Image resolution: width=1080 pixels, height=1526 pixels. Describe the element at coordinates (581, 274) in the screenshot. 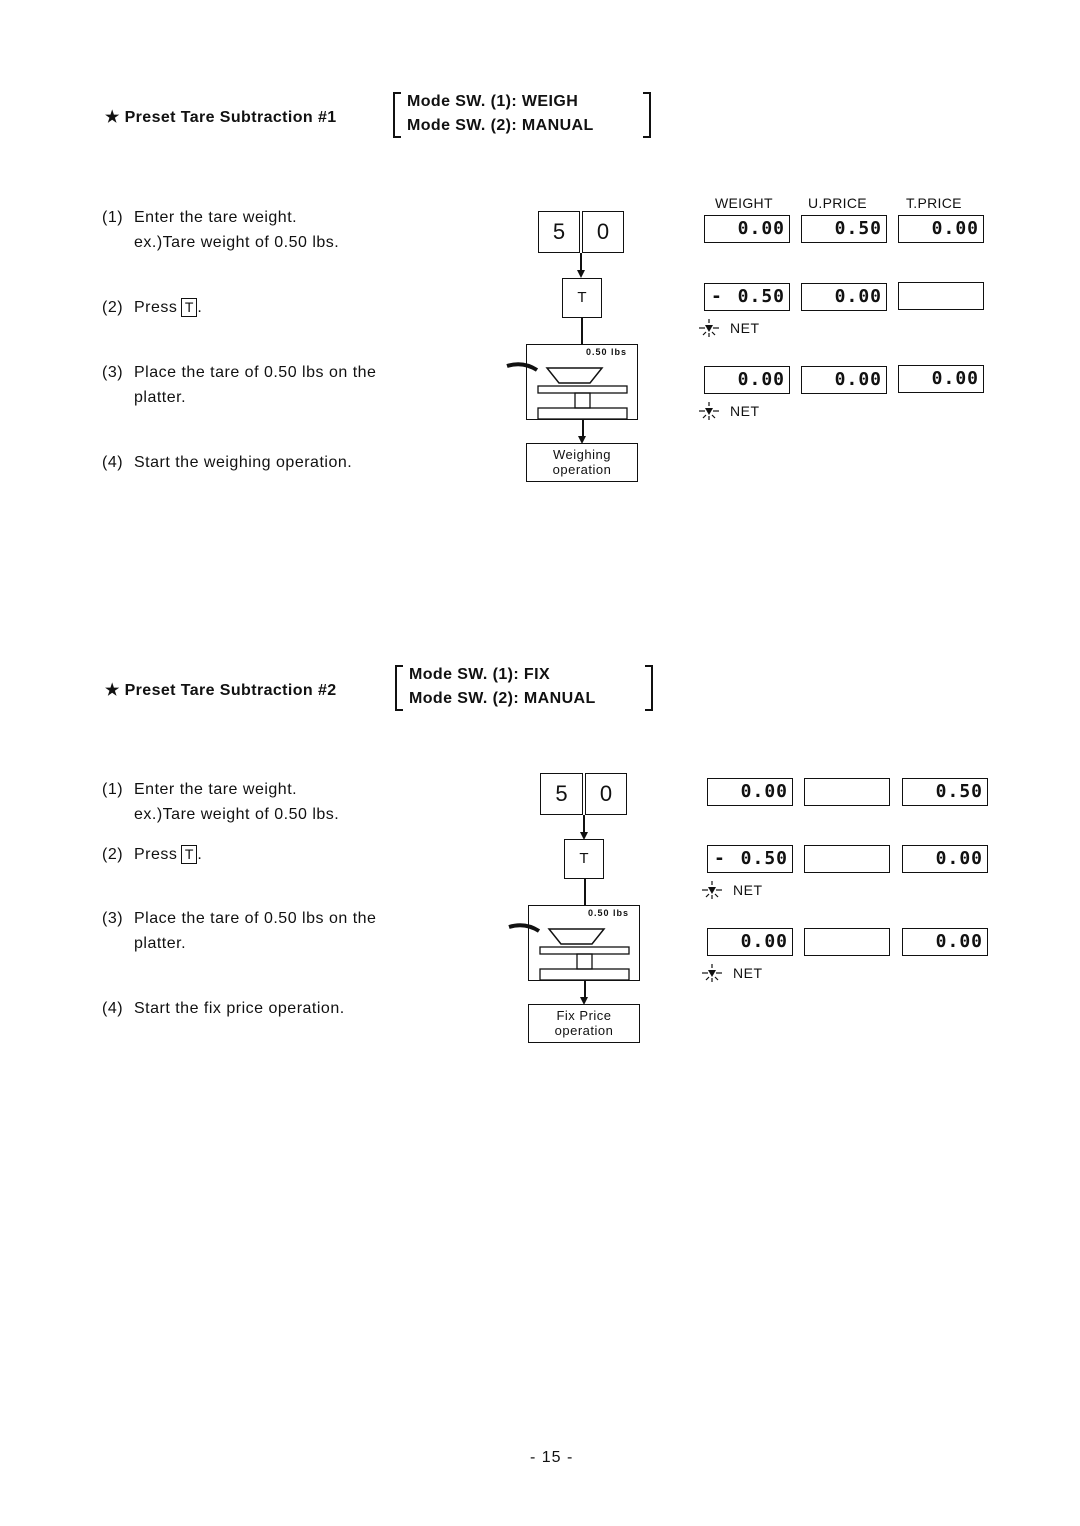

I see `arrow-down-icon` at that location.